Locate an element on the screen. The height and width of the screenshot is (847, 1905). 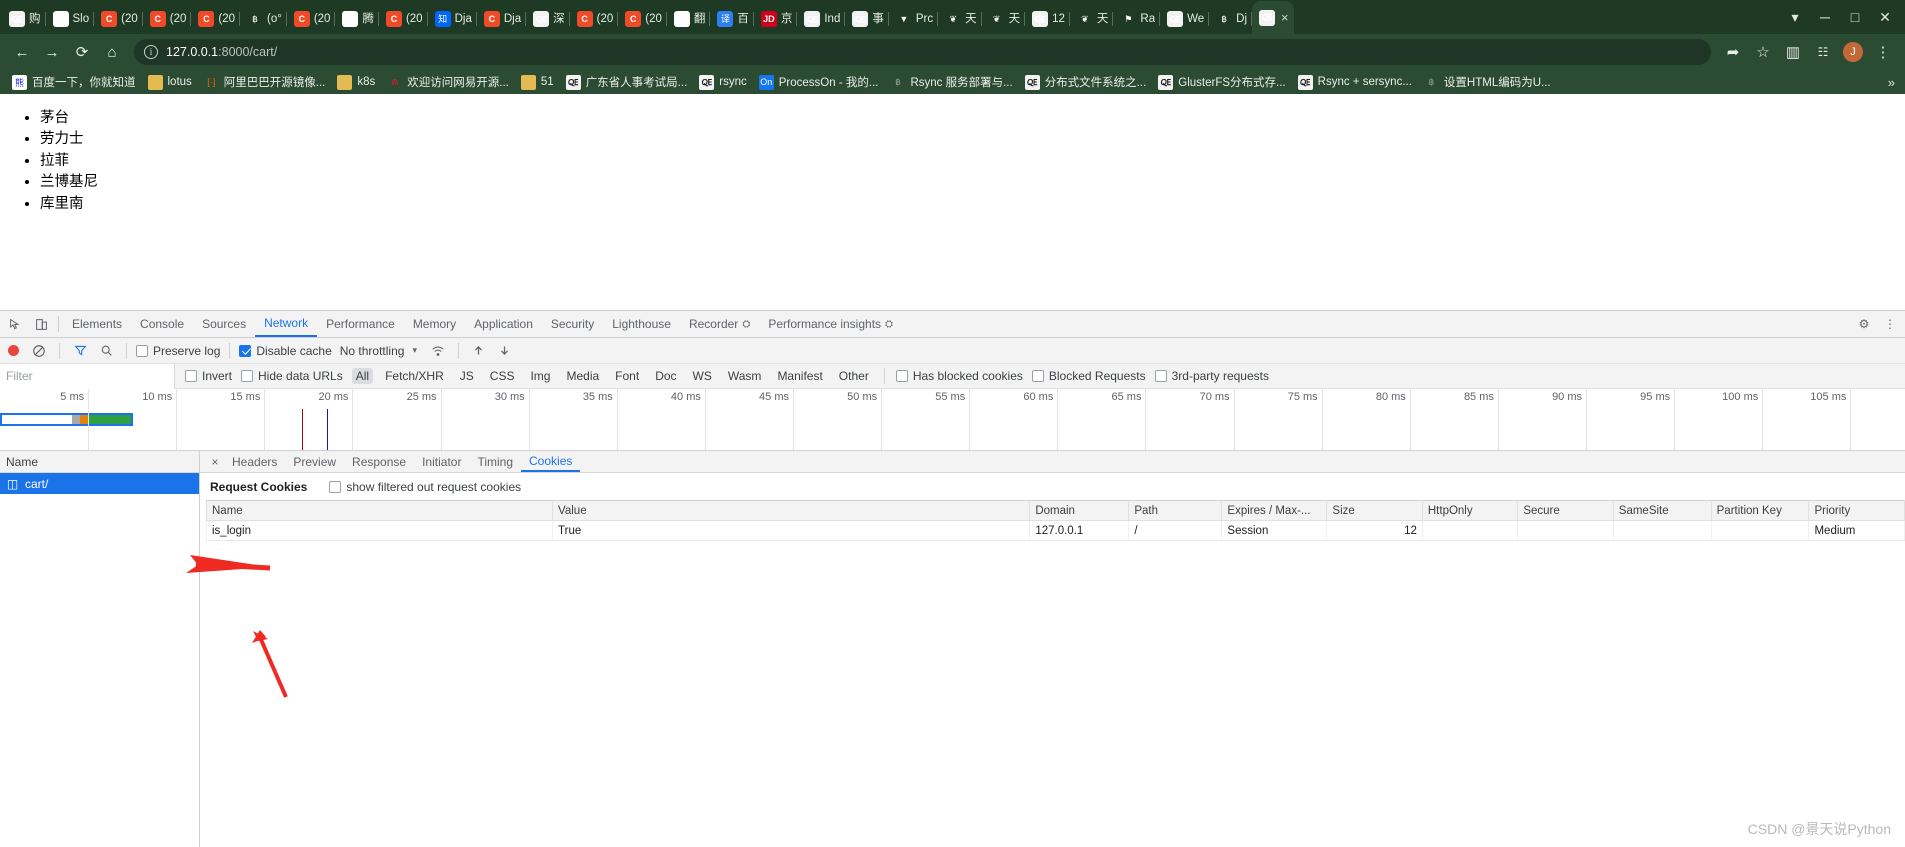
back-button: ← is located at coordinates (22, 52).